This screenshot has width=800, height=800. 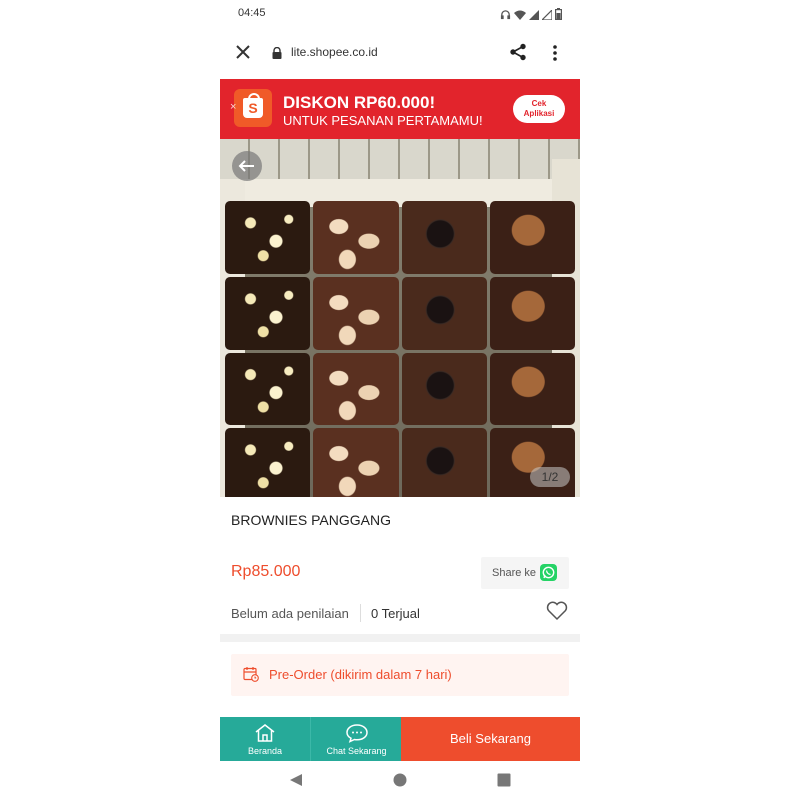 What do you see at coordinates (360, 613) in the screenshot?
I see `divider` at bounding box center [360, 613].